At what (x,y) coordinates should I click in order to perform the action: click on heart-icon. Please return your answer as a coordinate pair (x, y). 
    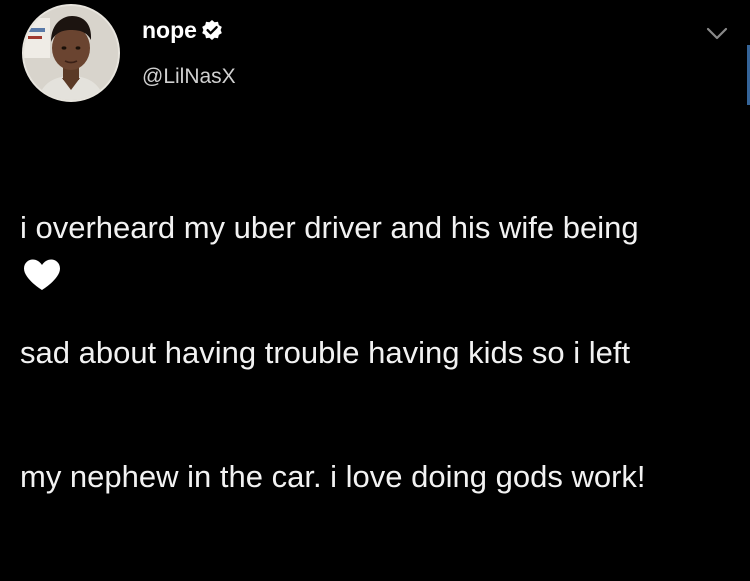
    Looking at the image, I should click on (42, 275).